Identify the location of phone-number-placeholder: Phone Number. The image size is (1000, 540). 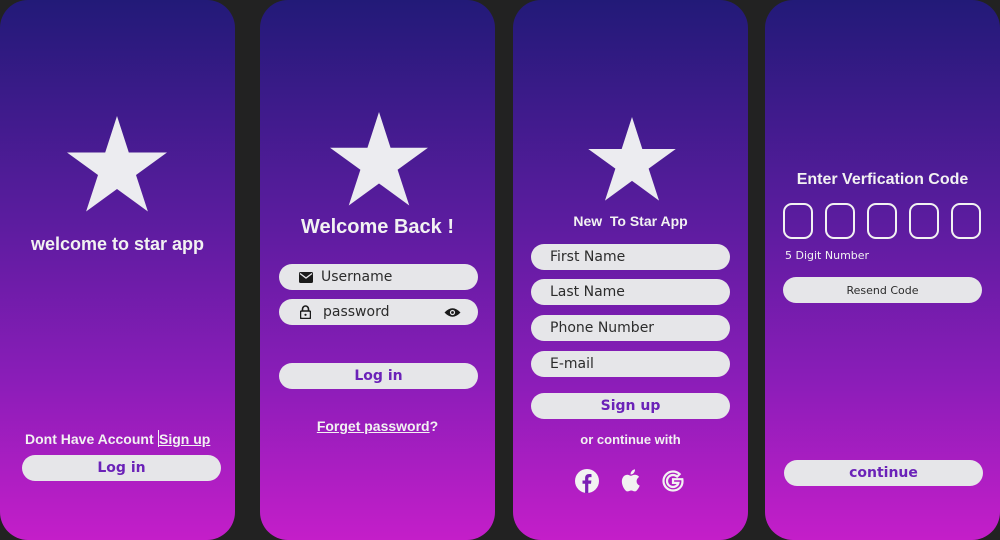
(602, 328).